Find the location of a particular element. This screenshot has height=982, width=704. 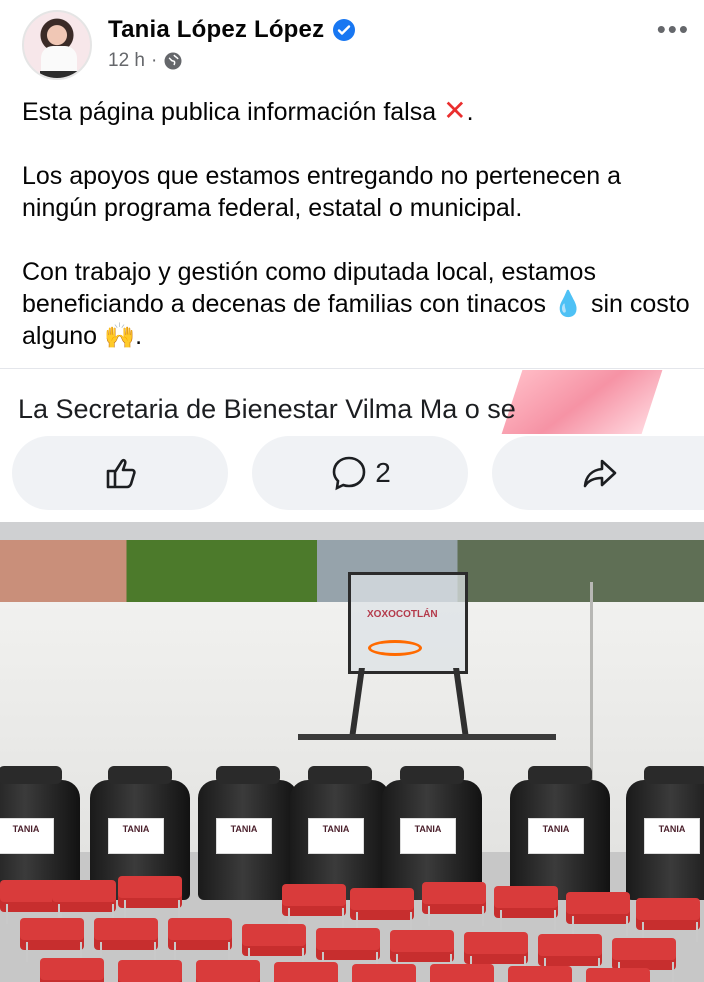

like-button is located at coordinates (120, 473).